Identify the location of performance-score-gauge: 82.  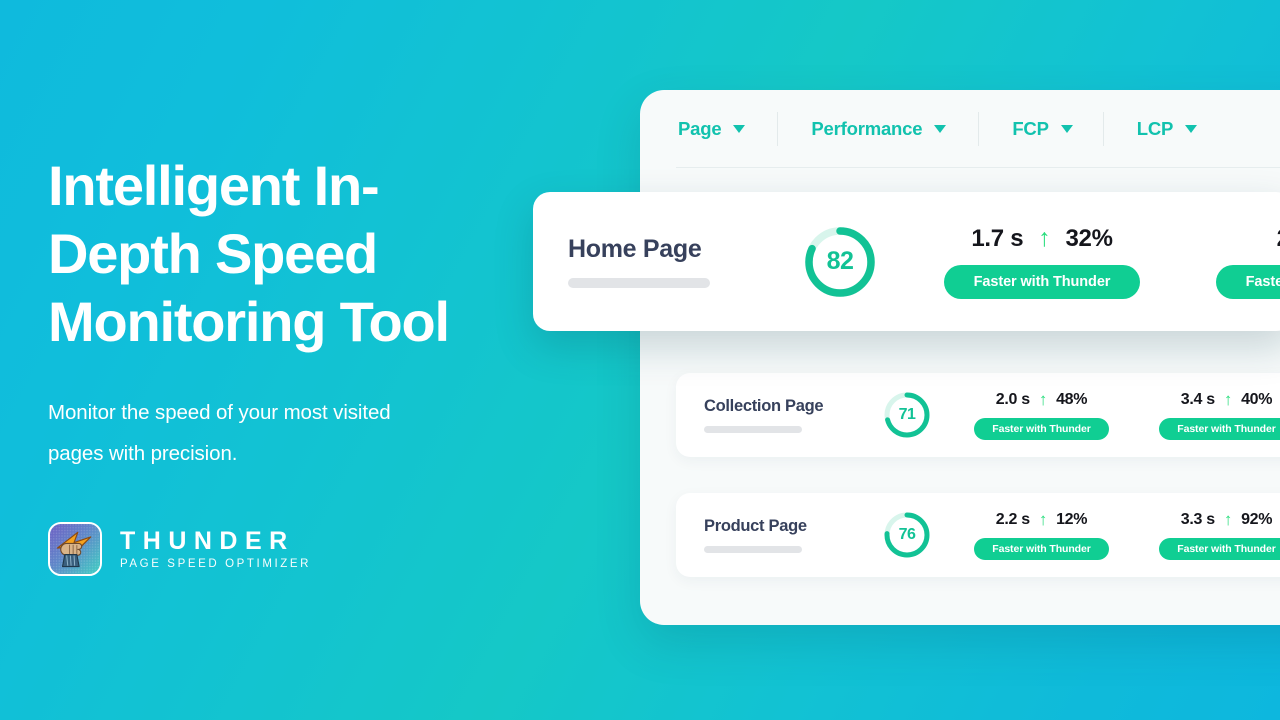
(840, 262).